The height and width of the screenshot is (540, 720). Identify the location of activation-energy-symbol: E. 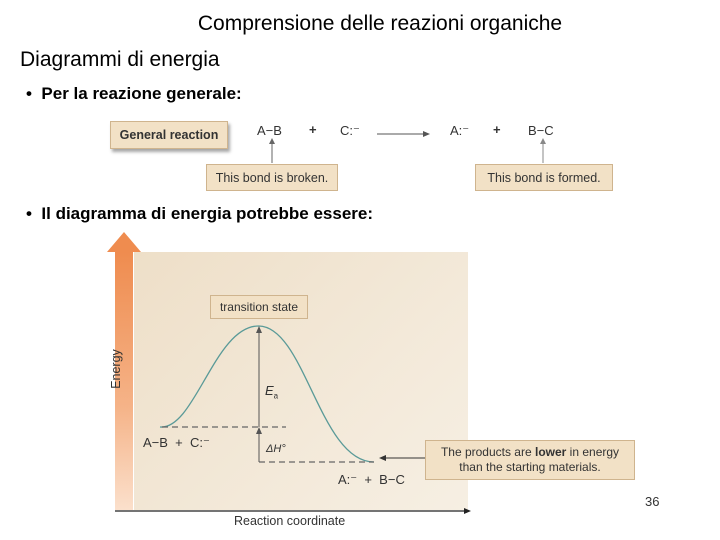
(269, 390).